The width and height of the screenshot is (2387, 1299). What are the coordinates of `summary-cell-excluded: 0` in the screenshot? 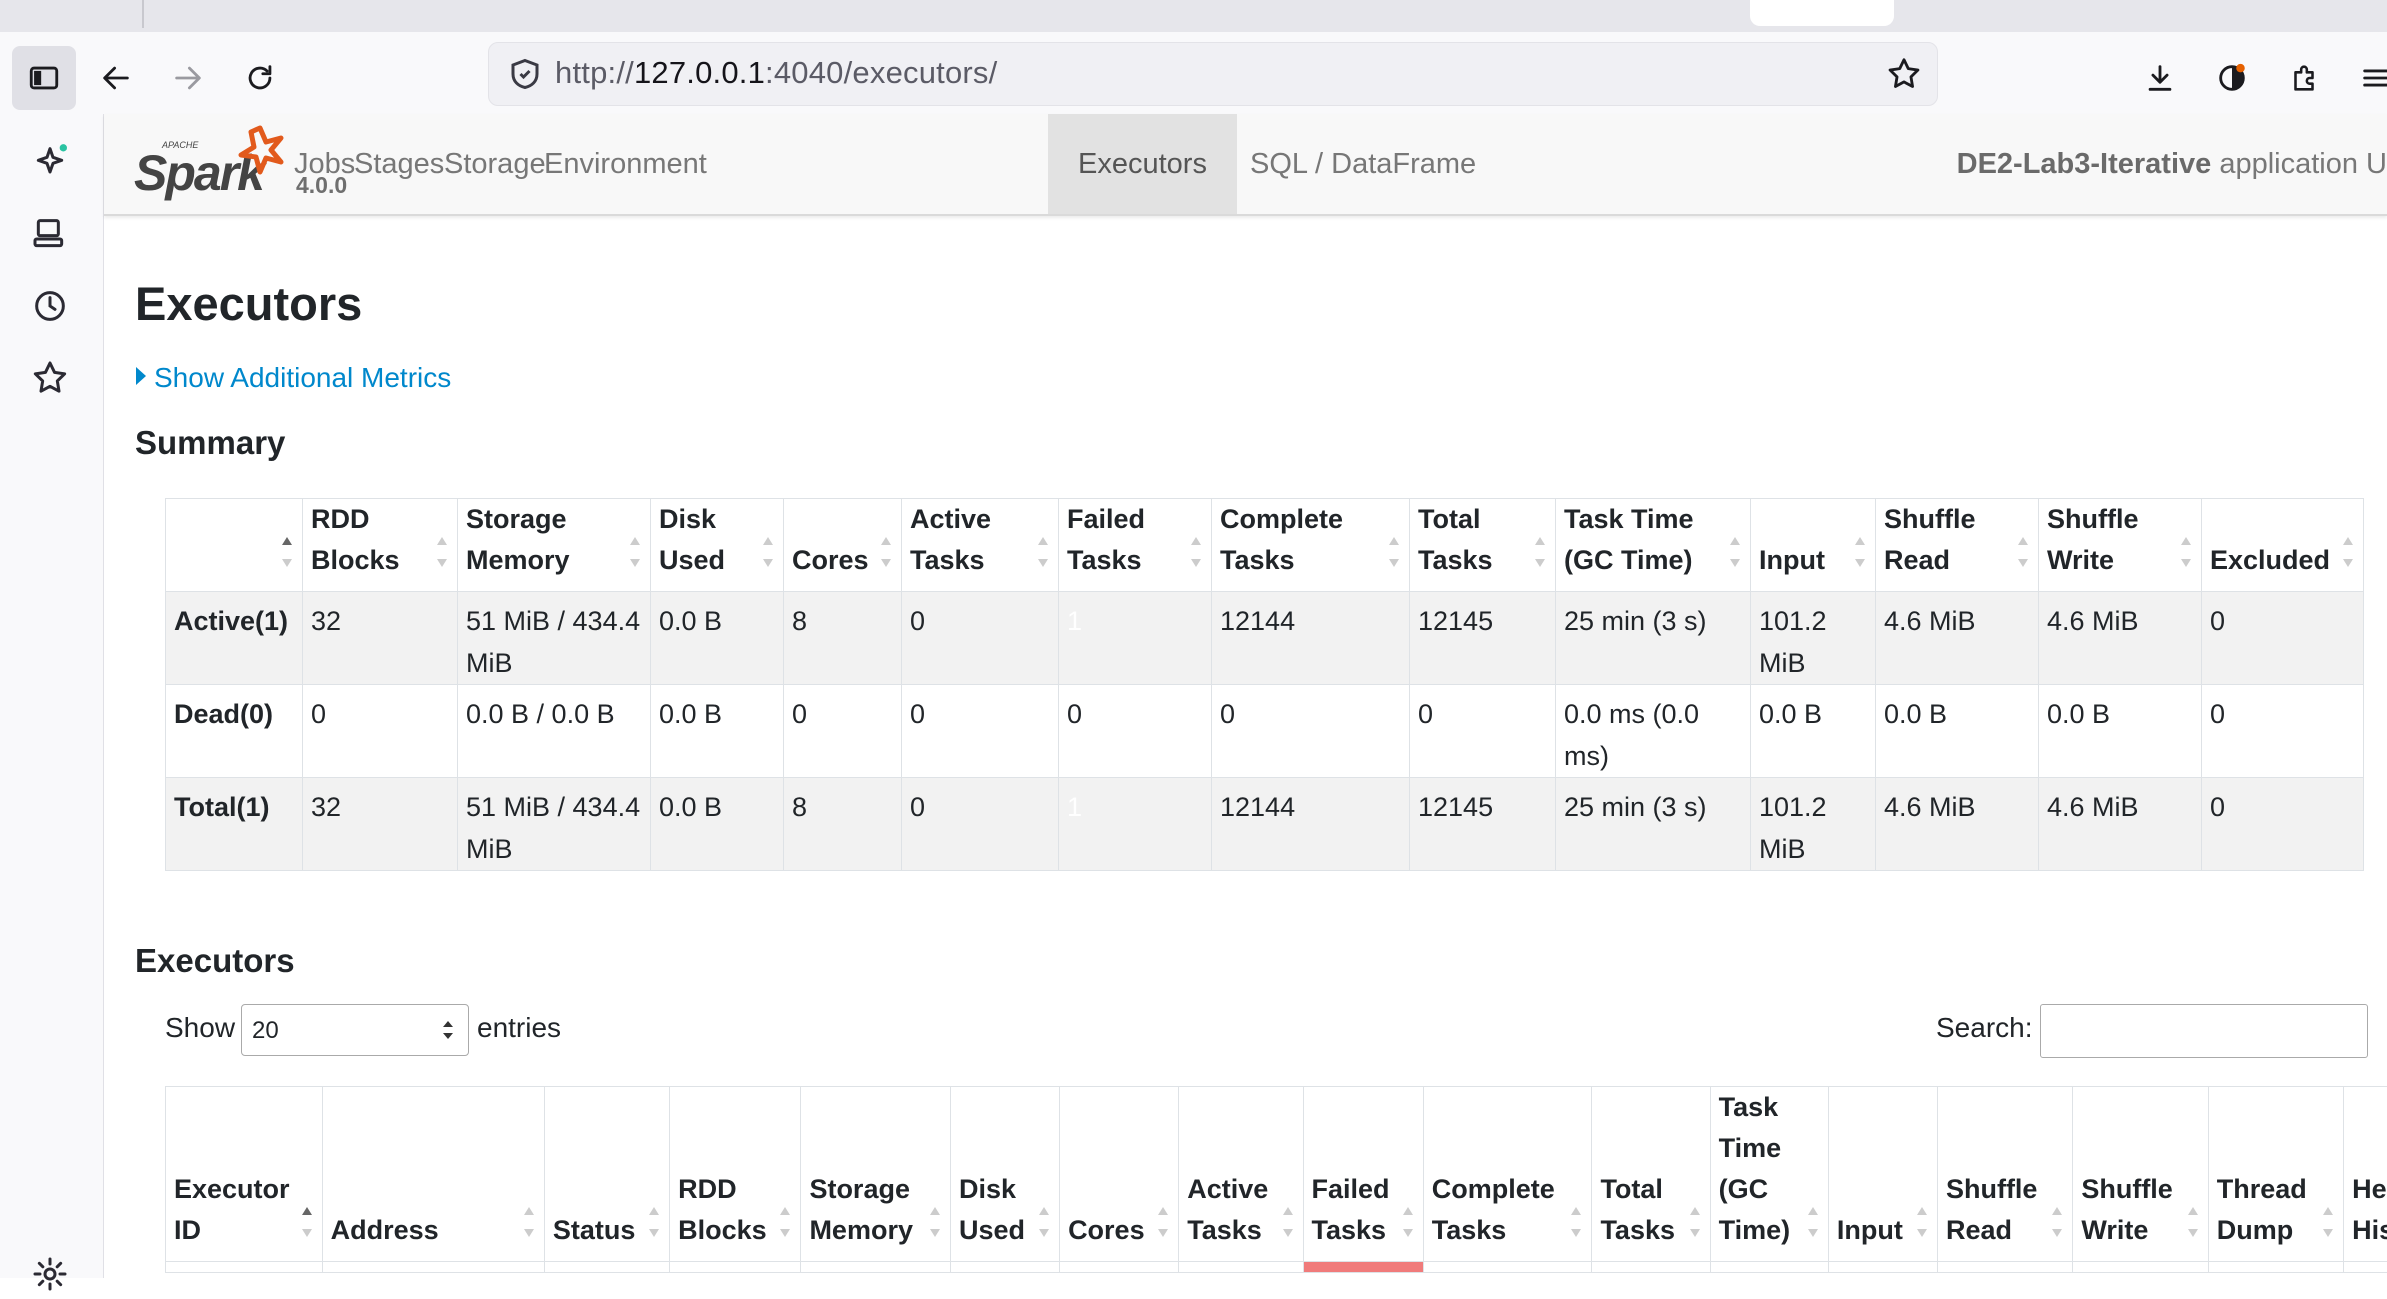 It's located at (2282, 824).